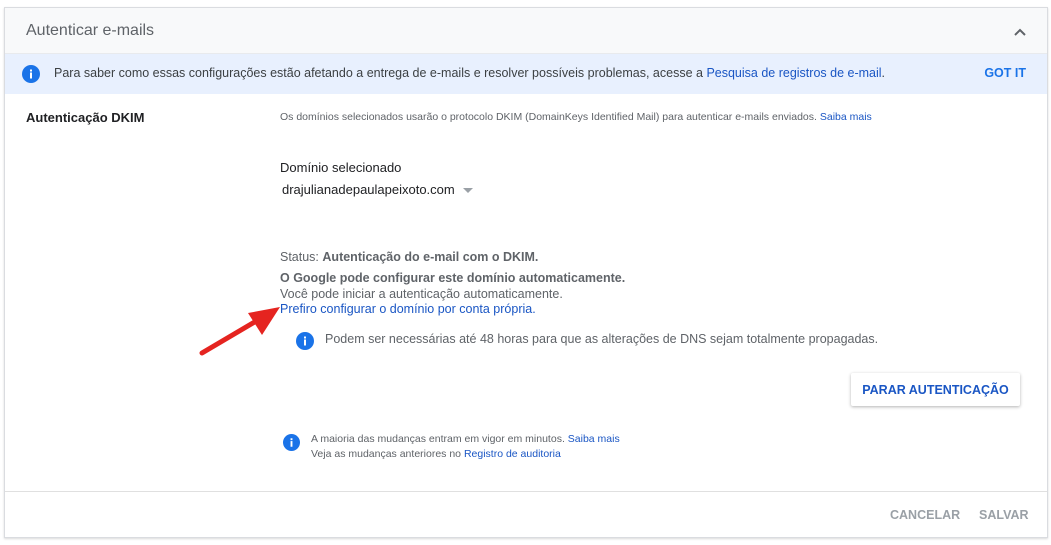 The image size is (1051, 545). What do you see at coordinates (1020, 32) in the screenshot?
I see `chevron-up-icon` at bounding box center [1020, 32].